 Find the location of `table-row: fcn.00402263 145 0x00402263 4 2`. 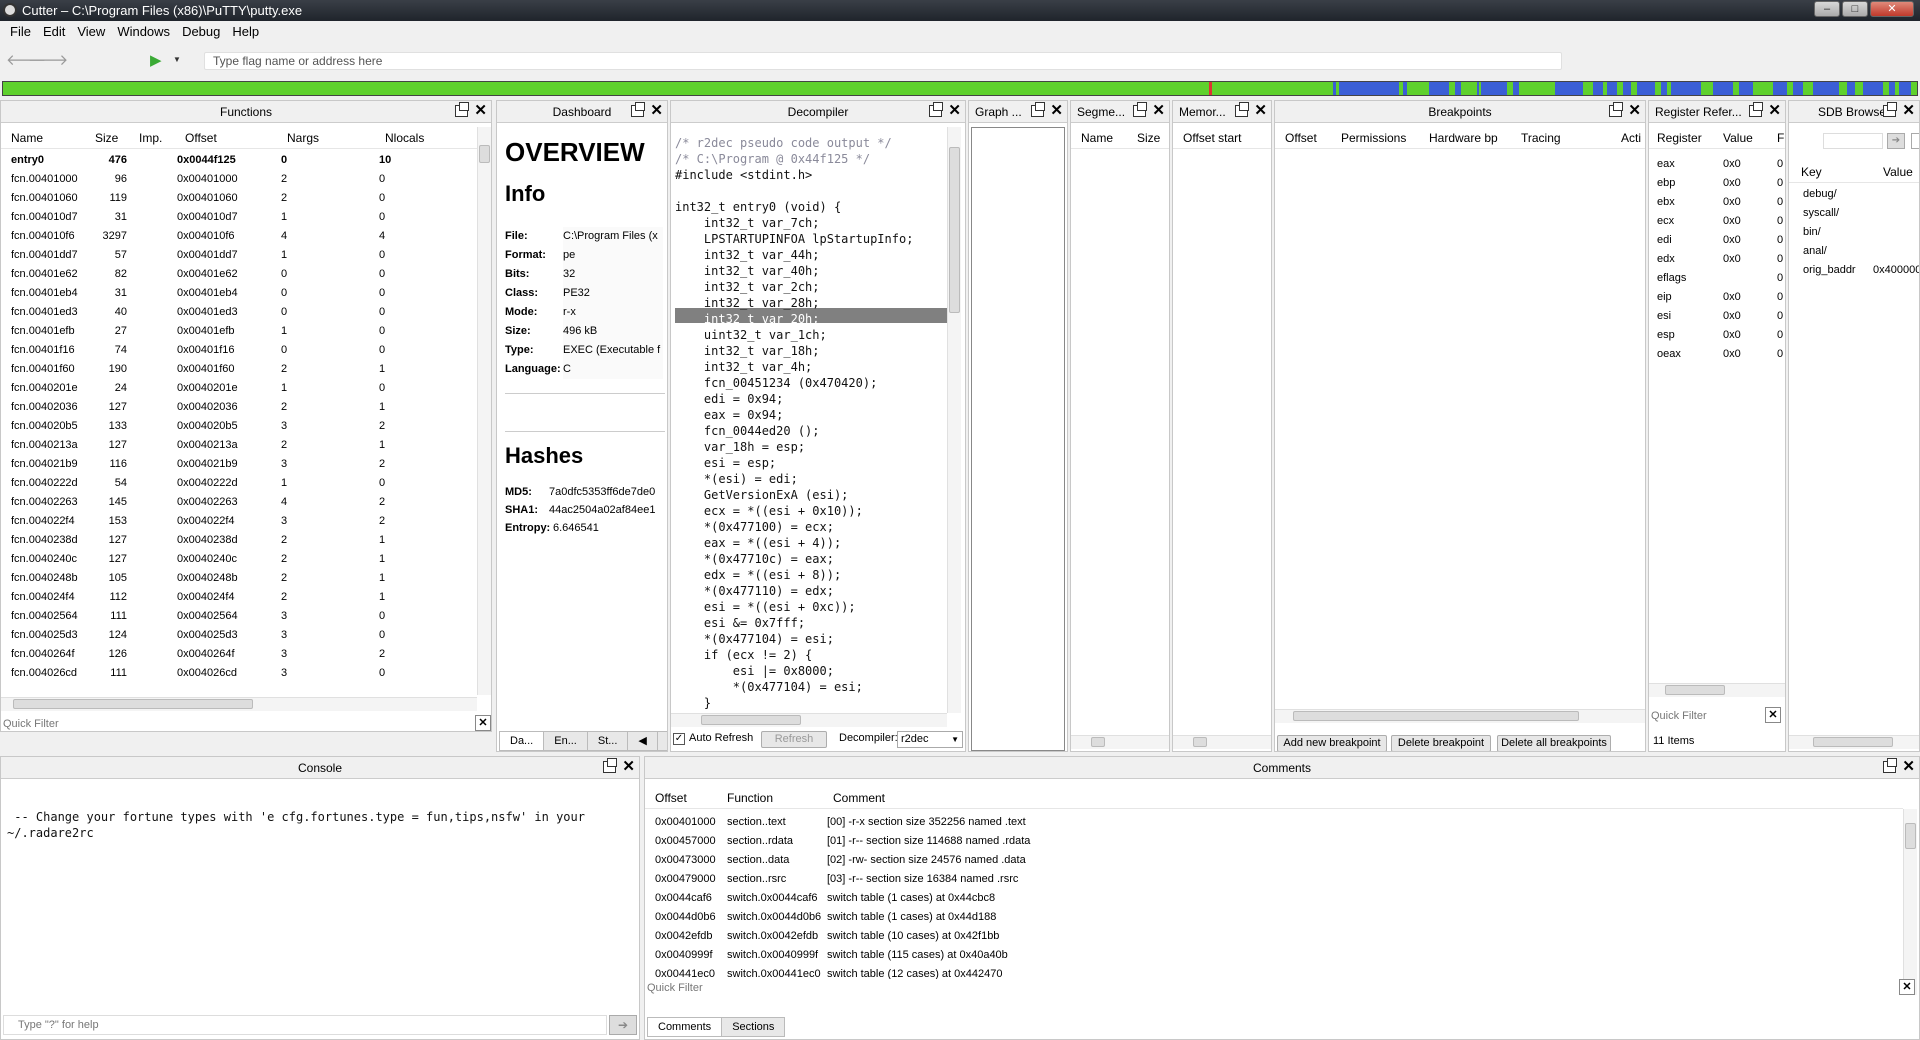

table-row: fcn.00402263 145 0x00402263 4 2 is located at coordinates (239, 502).